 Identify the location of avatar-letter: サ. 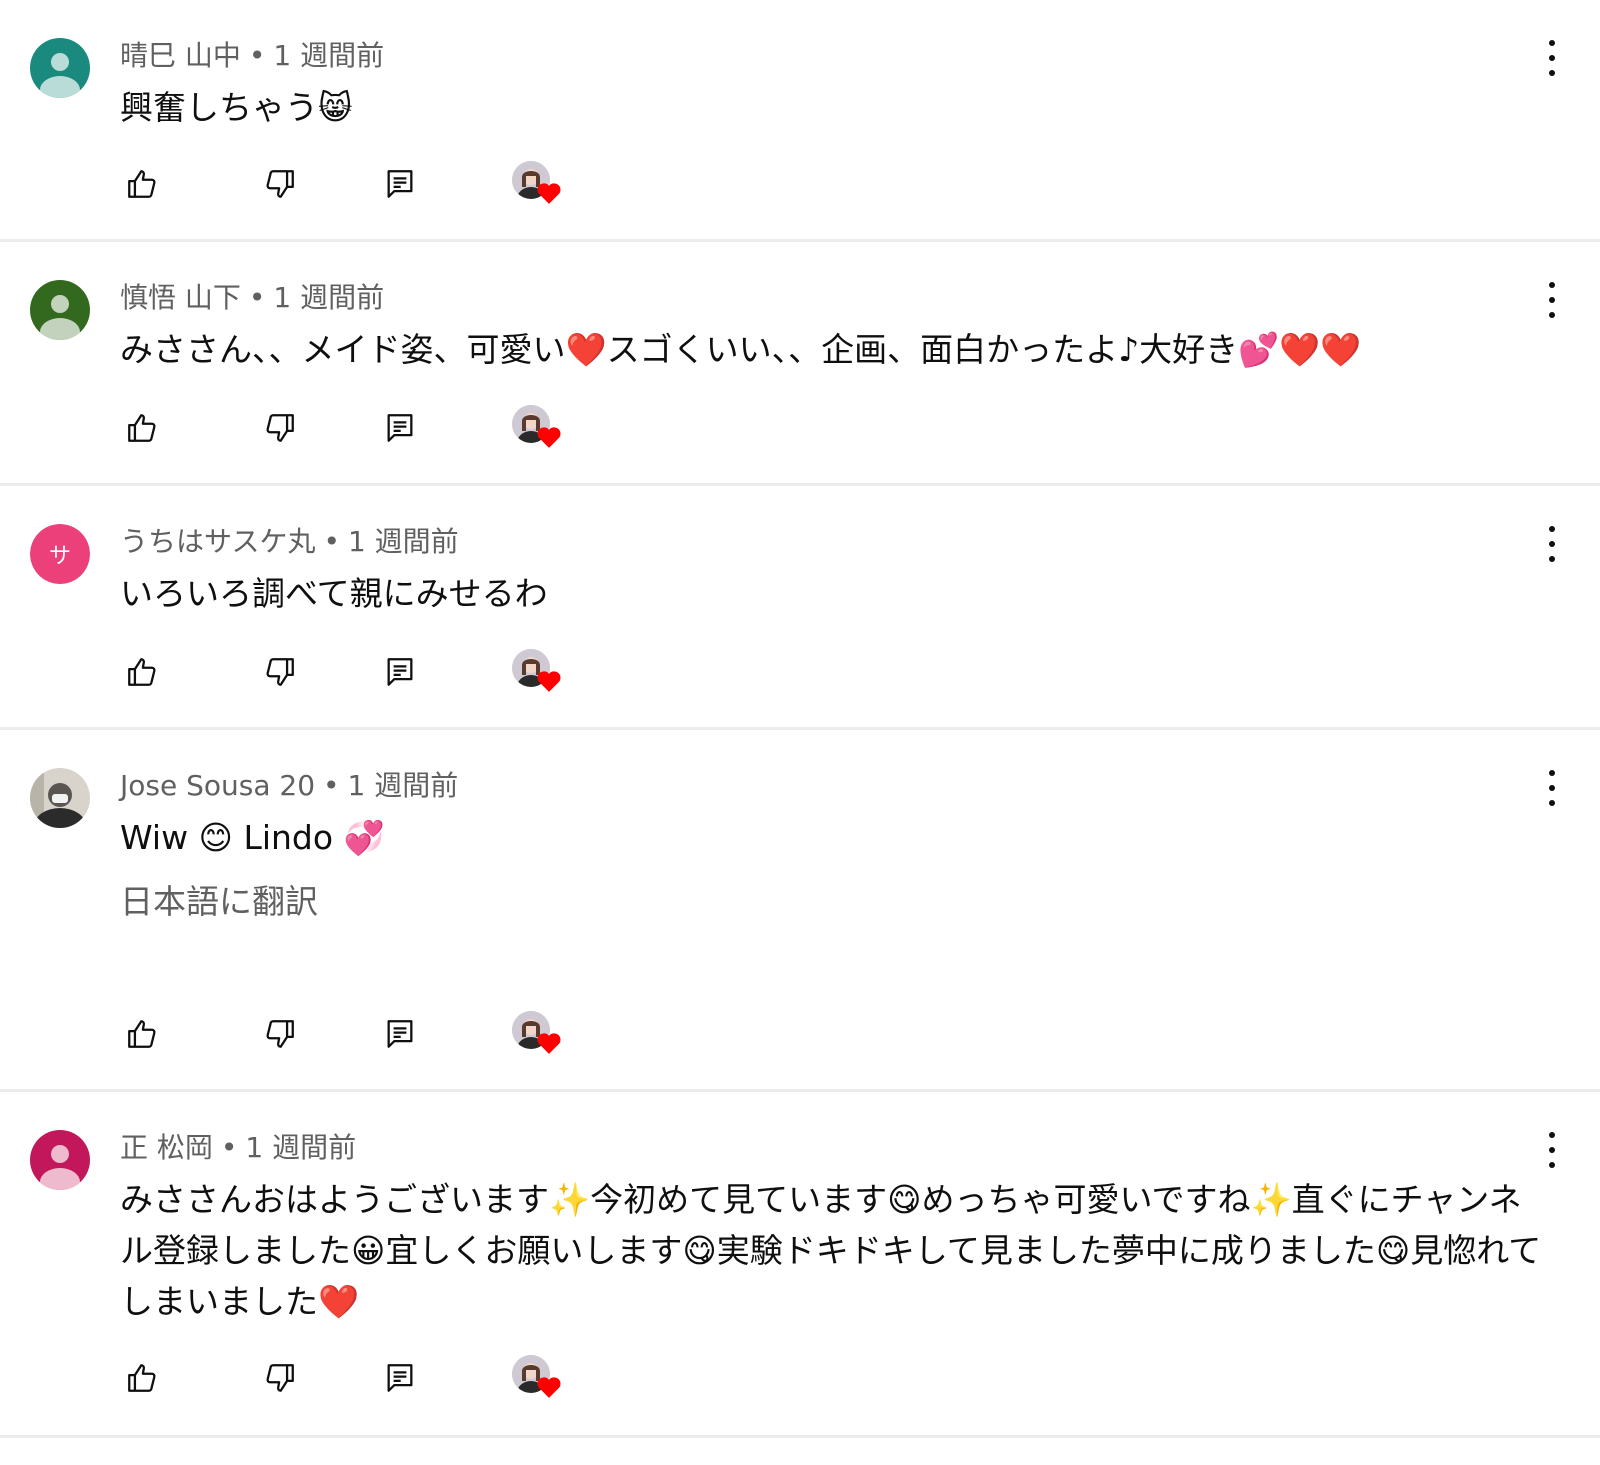
(60, 554).